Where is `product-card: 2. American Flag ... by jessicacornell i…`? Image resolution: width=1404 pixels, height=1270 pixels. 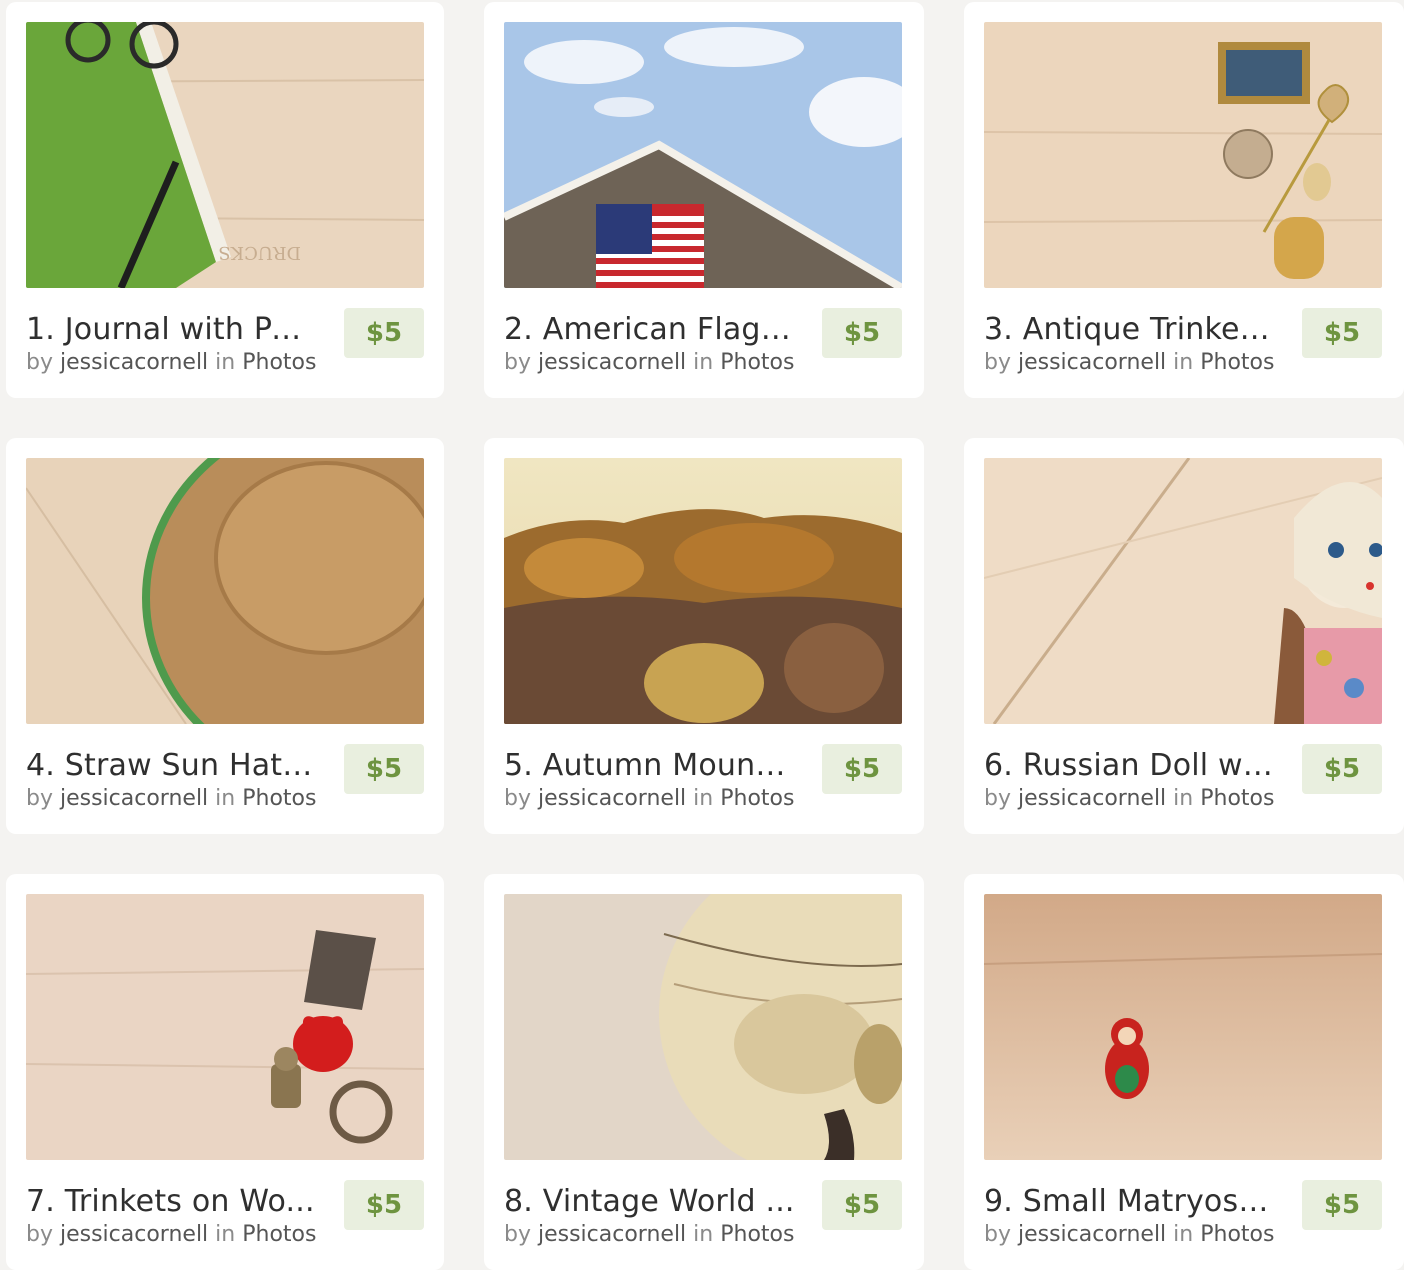
product-card: 2. American Flag ... by jessicacornell i… is located at coordinates (704, 200).